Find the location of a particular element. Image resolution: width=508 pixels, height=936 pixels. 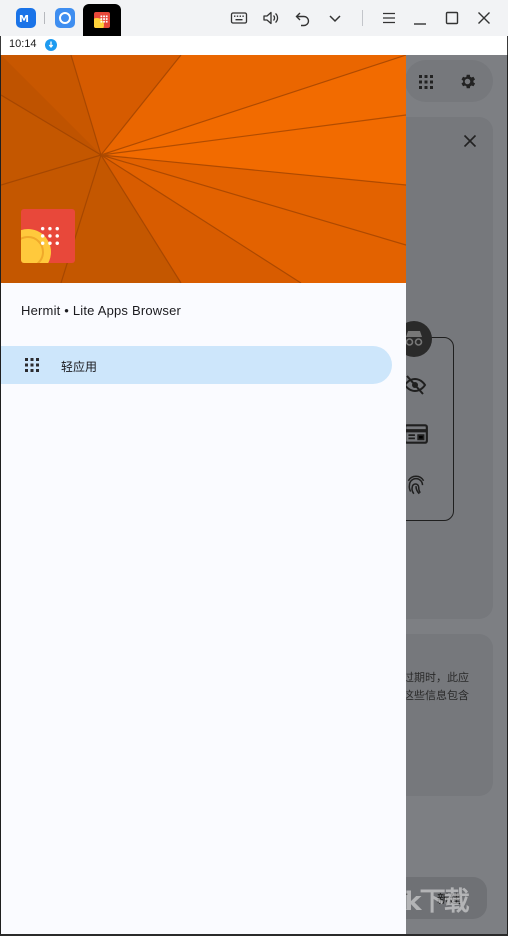

tab-hermit-active is located at coordinates (102, 20).